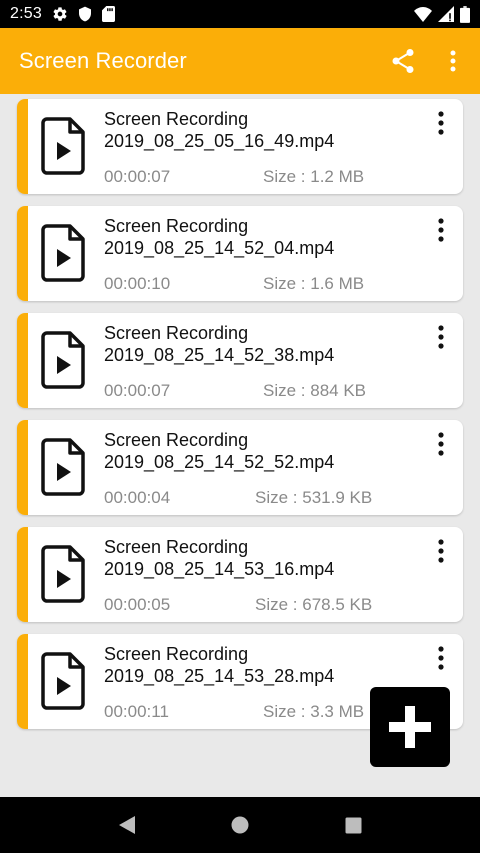  What do you see at coordinates (219, 462) in the screenshot?
I see `recording-filename: 2019_08_25_14_52_52.mp4` at bounding box center [219, 462].